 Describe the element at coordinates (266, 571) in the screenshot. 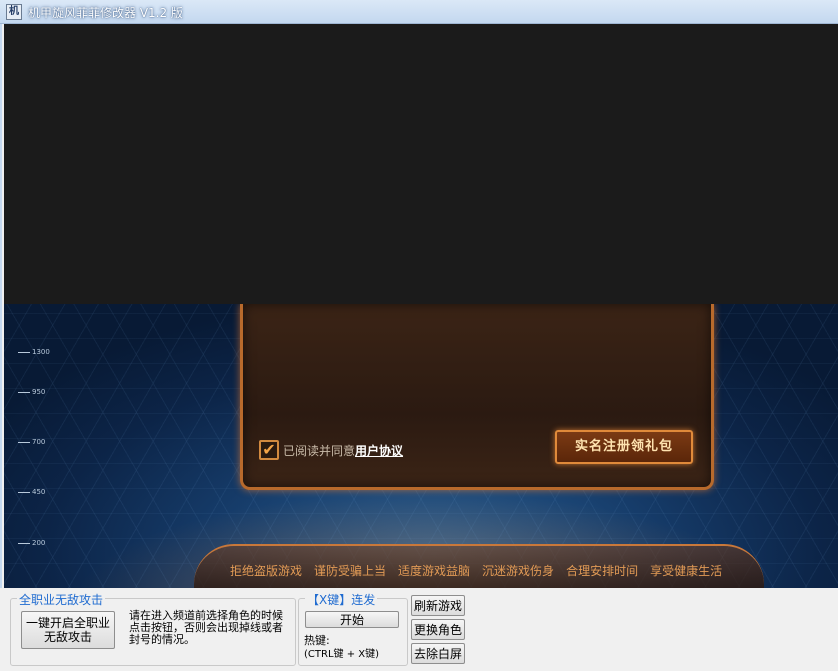

I see `health-notice-item: 拒绝盗版游戏` at that location.